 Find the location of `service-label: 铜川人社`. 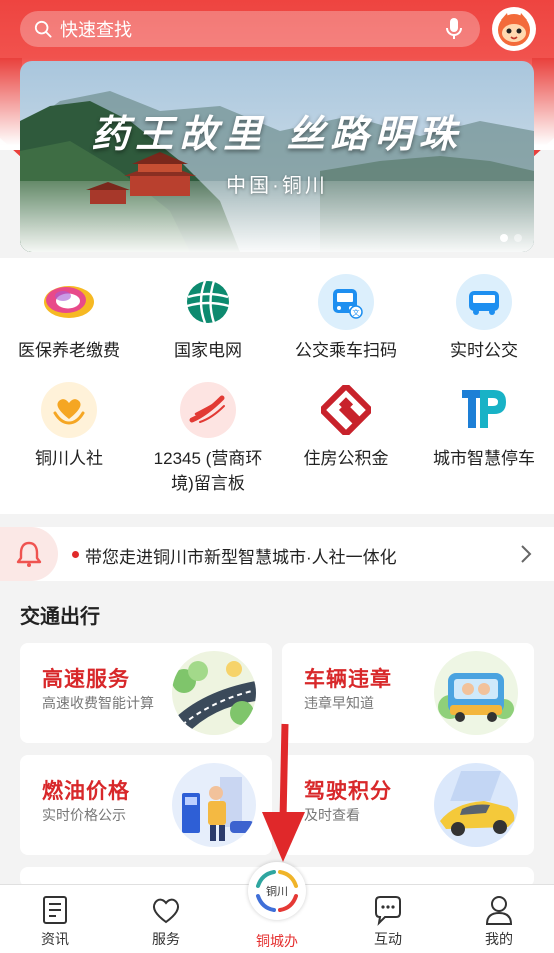

service-label: 铜川人社 is located at coordinates (69, 458).